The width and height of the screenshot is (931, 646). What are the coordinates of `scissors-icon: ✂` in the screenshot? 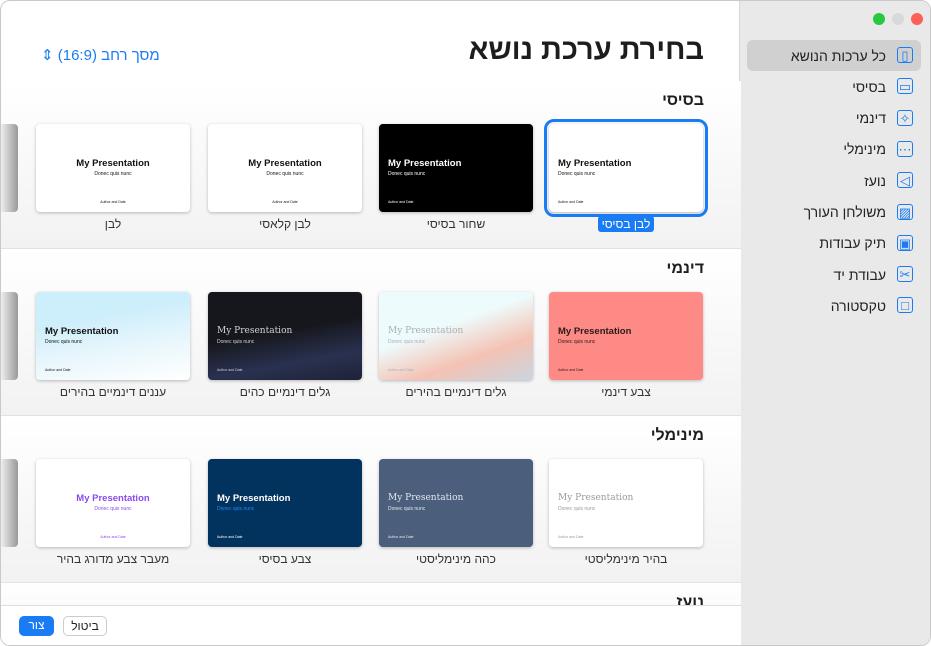 It's located at (905, 274).